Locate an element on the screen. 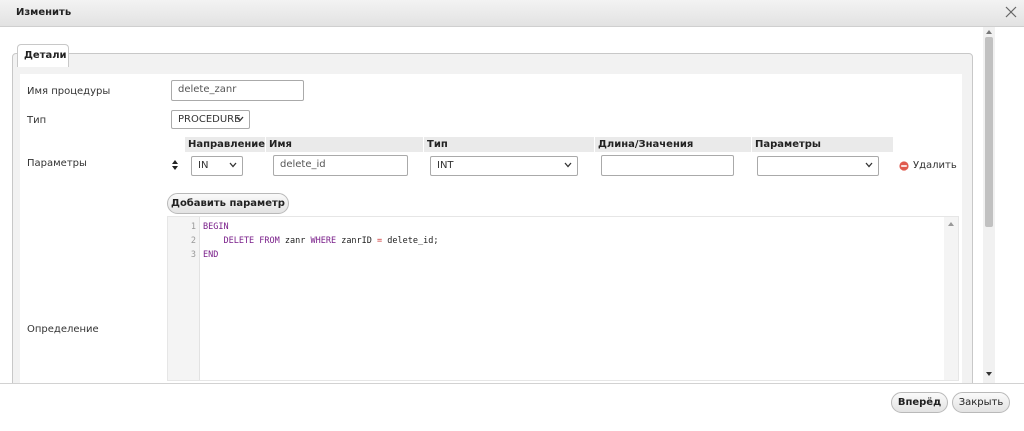  param-length-input is located at coordinates (667, 165).